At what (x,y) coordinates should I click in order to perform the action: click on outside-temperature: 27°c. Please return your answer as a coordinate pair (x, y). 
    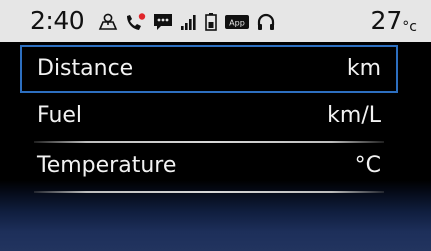
    Looking at the image, I should click on (393, 24).